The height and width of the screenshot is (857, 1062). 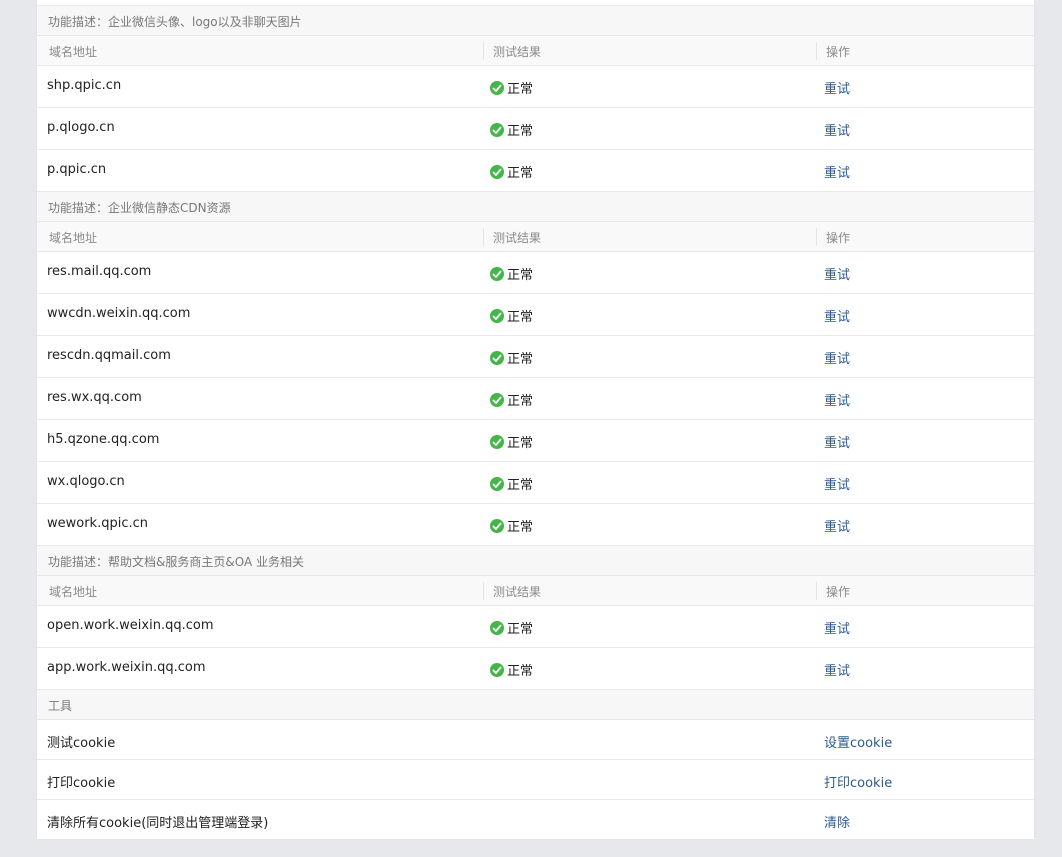 I want to click on group-description-text: 功能描述：帮助文档&服务商主页&OA 业务相关, so click(x=176, y=562).